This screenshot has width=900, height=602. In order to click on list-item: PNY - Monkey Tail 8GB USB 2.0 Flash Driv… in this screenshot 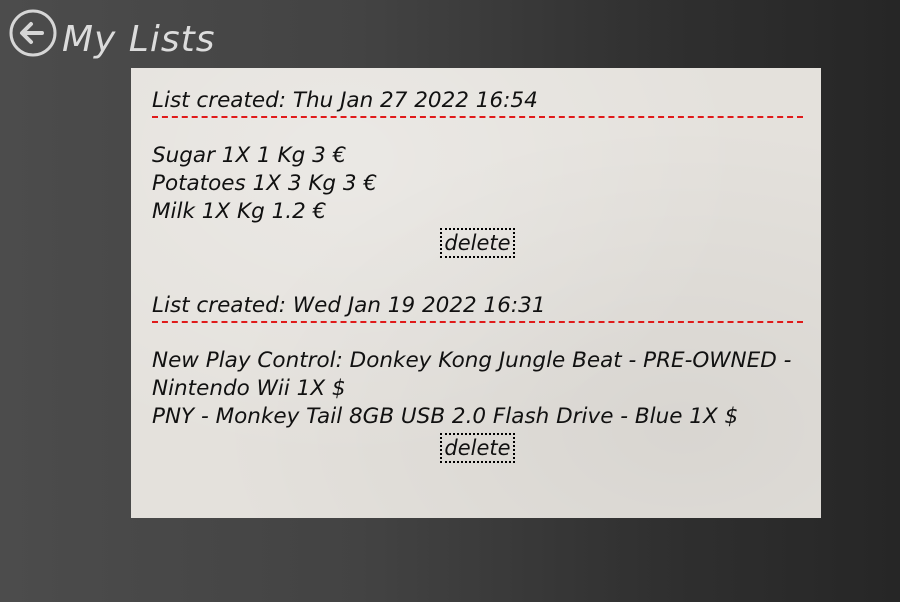, I will do `click(445, 416)`.